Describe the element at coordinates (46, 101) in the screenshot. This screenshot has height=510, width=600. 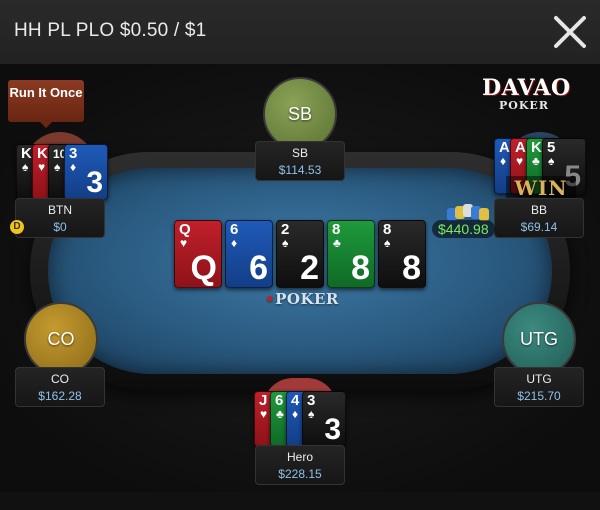
I see `run-it-once-badge: Run It Once` at that location.